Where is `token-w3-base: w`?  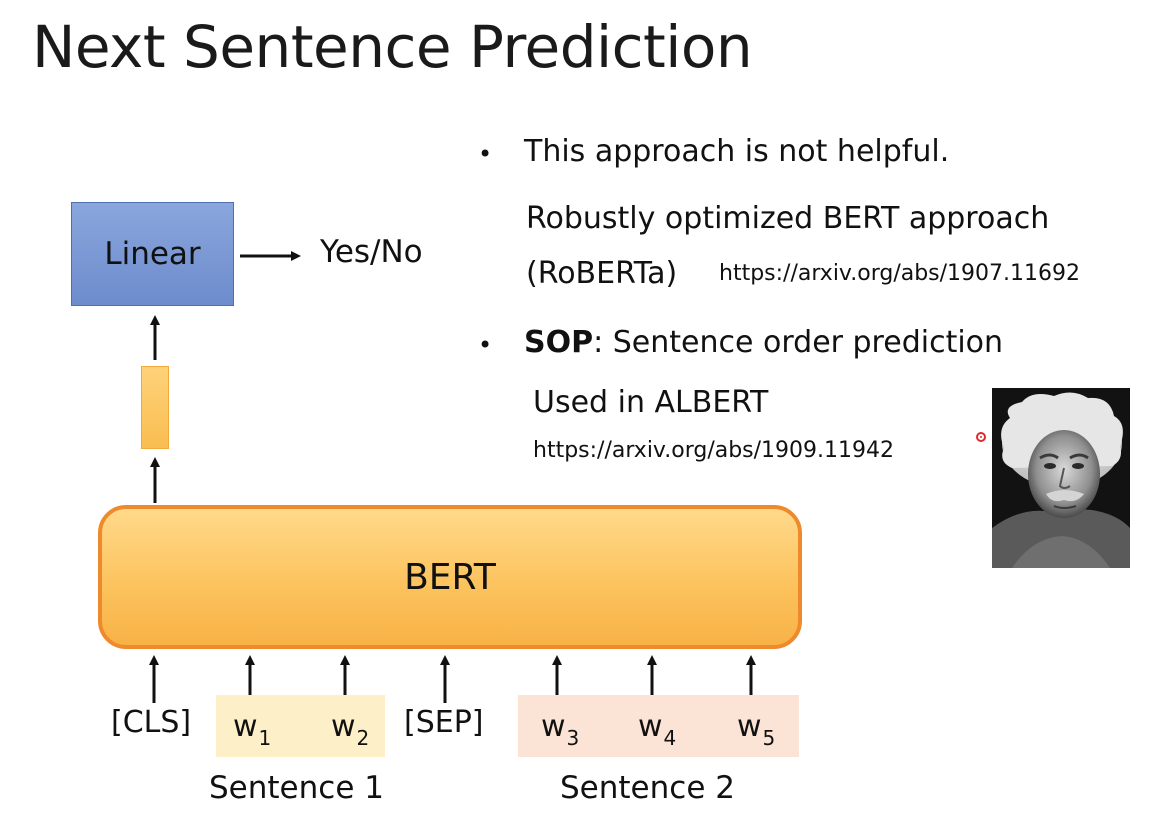 token-w3-base: w is located at coordinates (553, 726).